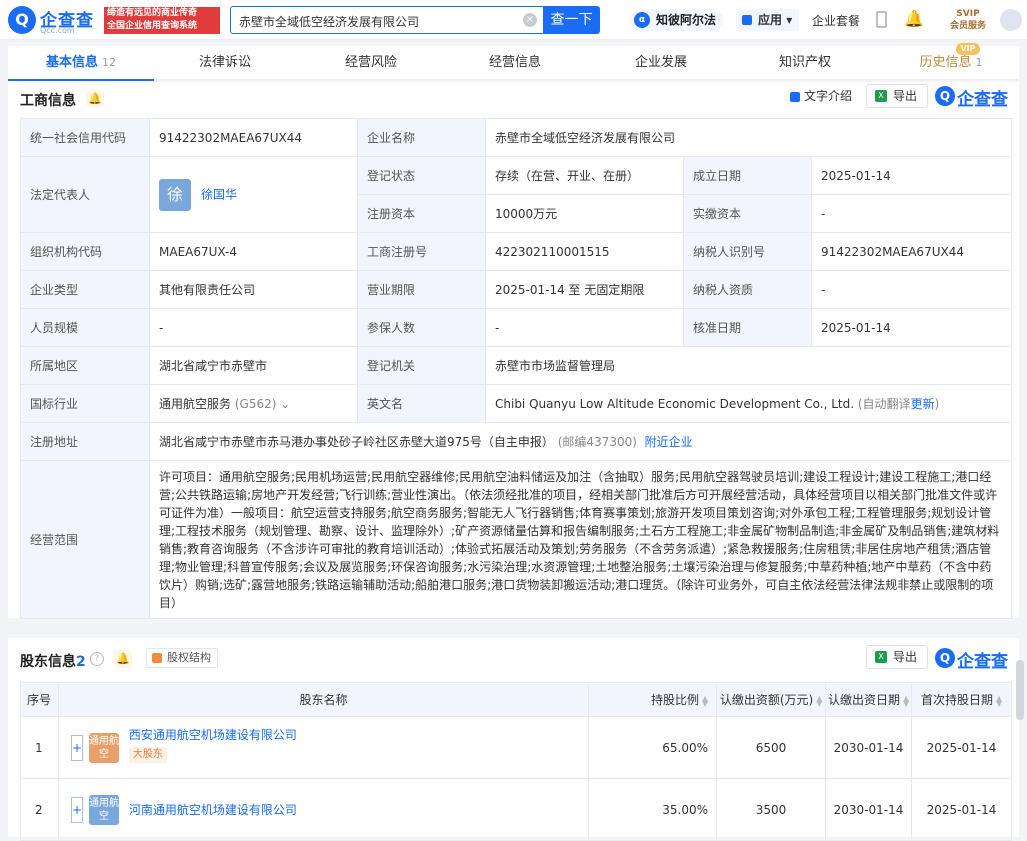 This screenshot has height=841, width=1027. What do you see at coordinates (421, 251) in the screenshot?
I see `reg-no-label: 工商注册号` at bounding box center [421, 251].